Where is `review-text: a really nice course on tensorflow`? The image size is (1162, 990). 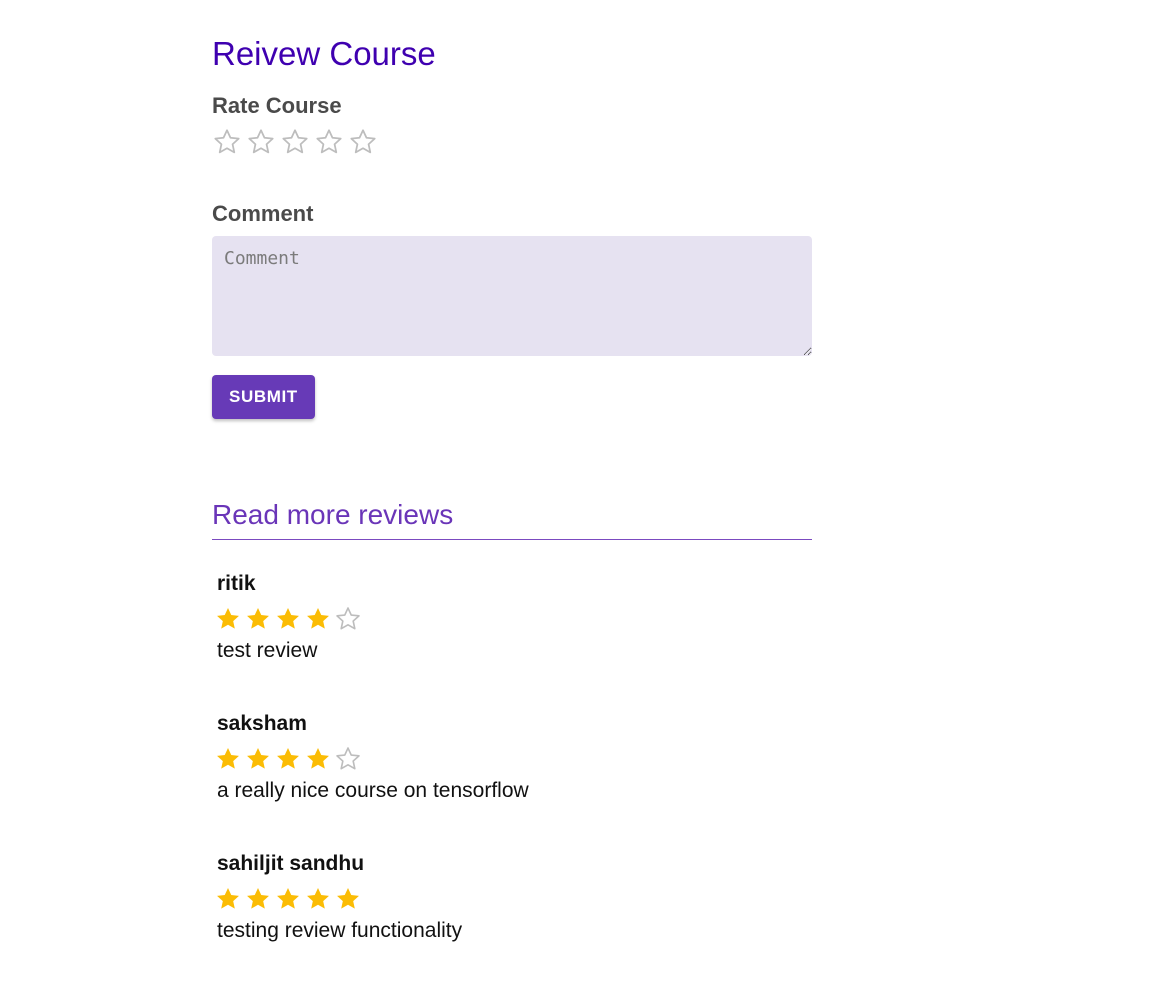 review-text: a really nice course on tensorflow is located at coordinates (373, 790).